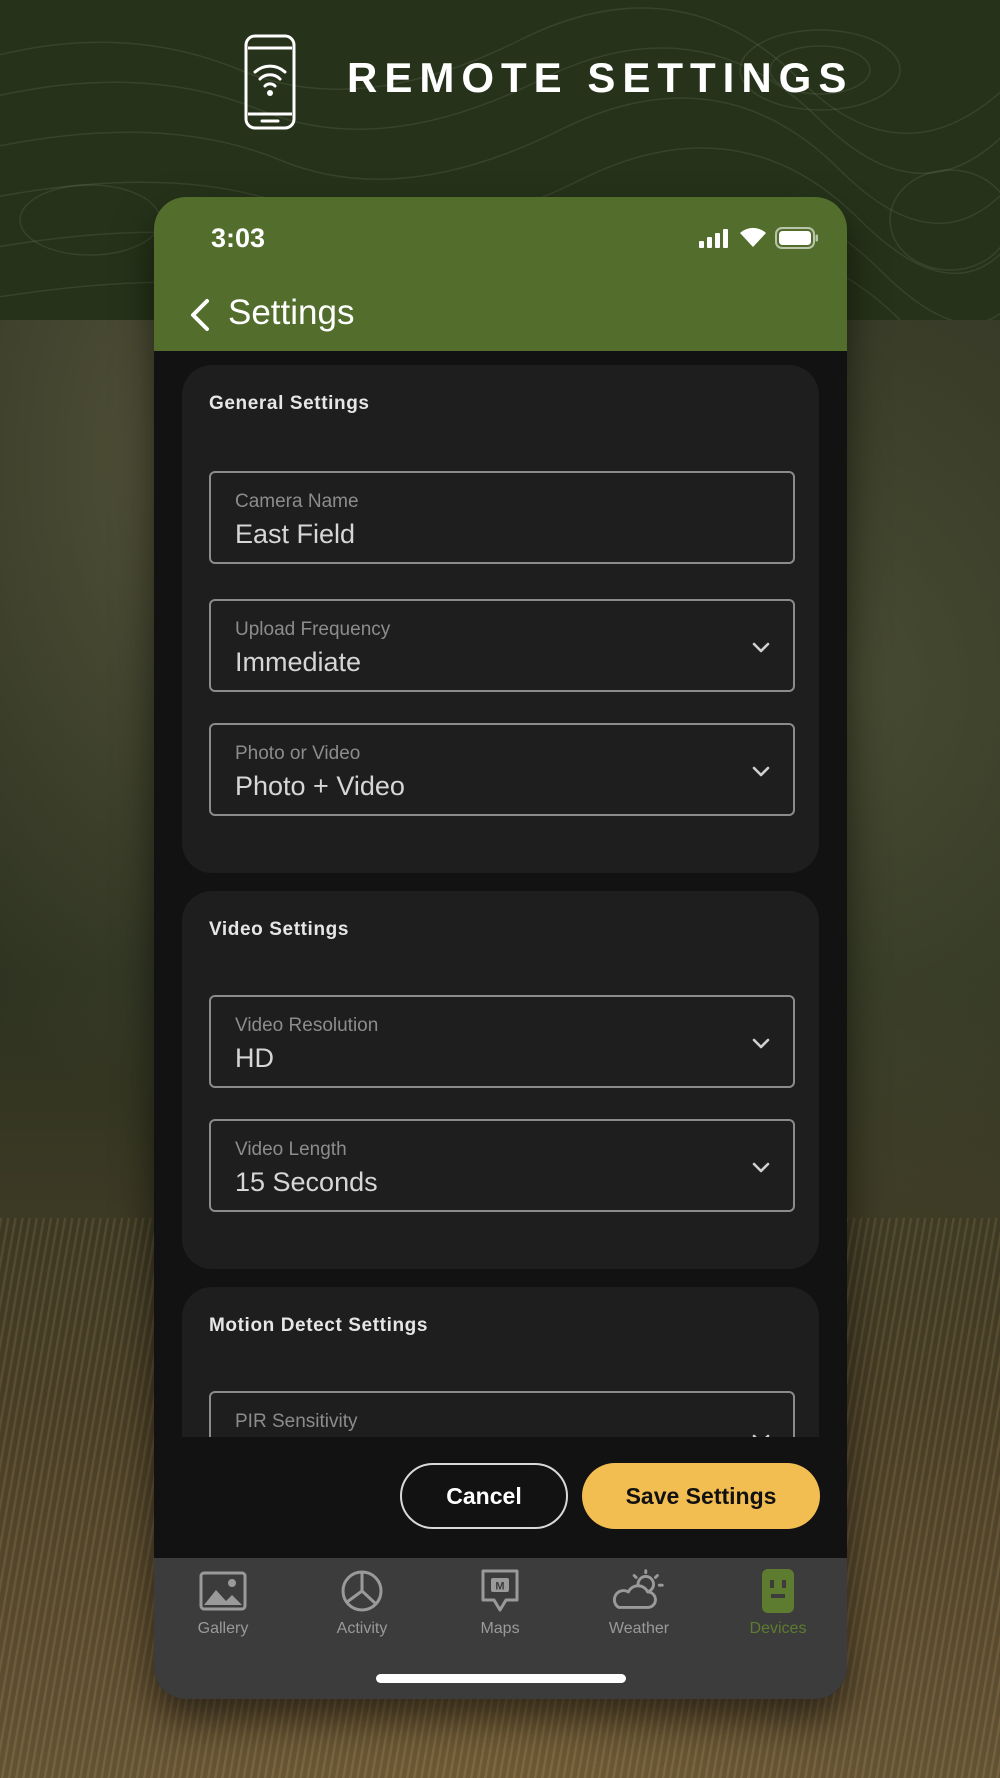 The width and height of the screenshot is (1000, 1778). Describe the element at coordinates (500, 1613) in the screenshot. I see `tab-maps: M Maps` at that location.